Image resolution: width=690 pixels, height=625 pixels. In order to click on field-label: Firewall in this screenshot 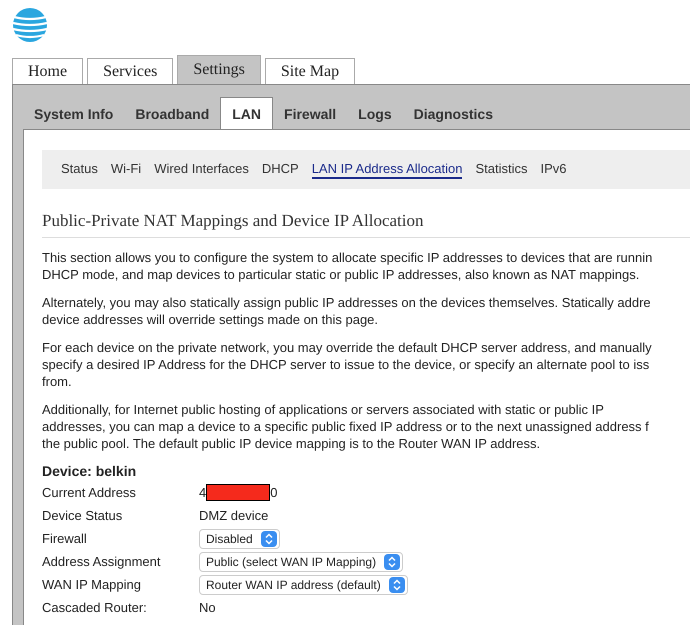, I will do `click(65, 538)`.